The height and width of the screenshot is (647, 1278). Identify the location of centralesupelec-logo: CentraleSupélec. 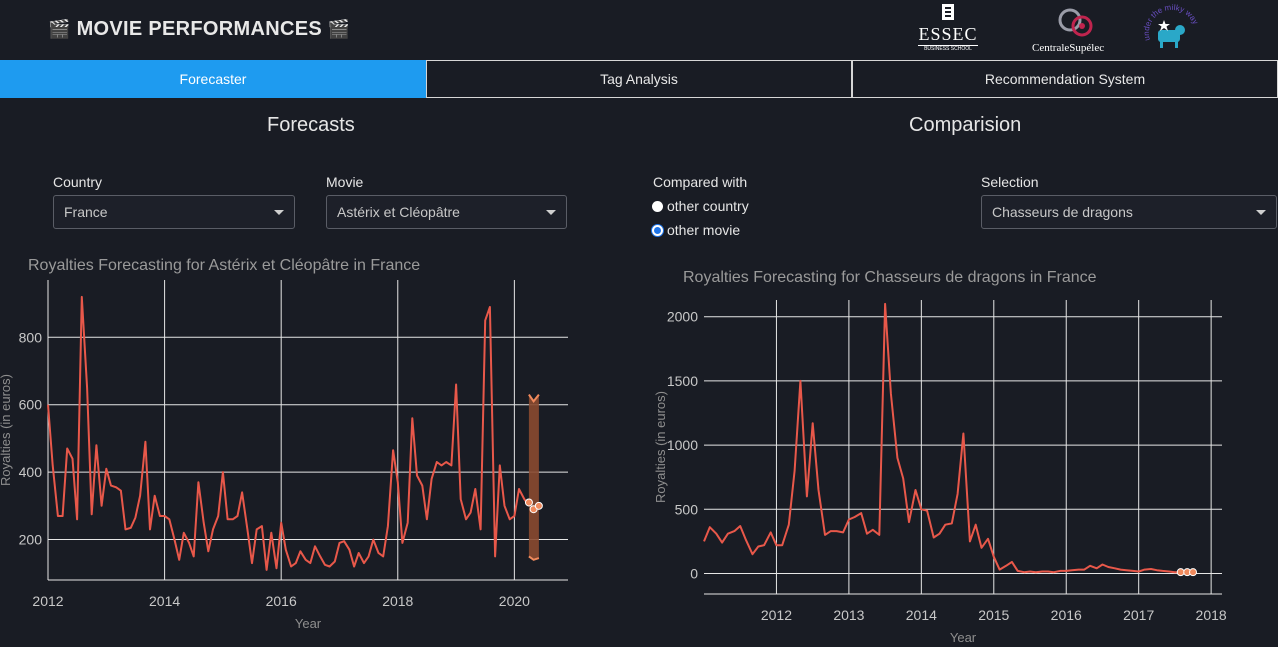
(1078, 31).